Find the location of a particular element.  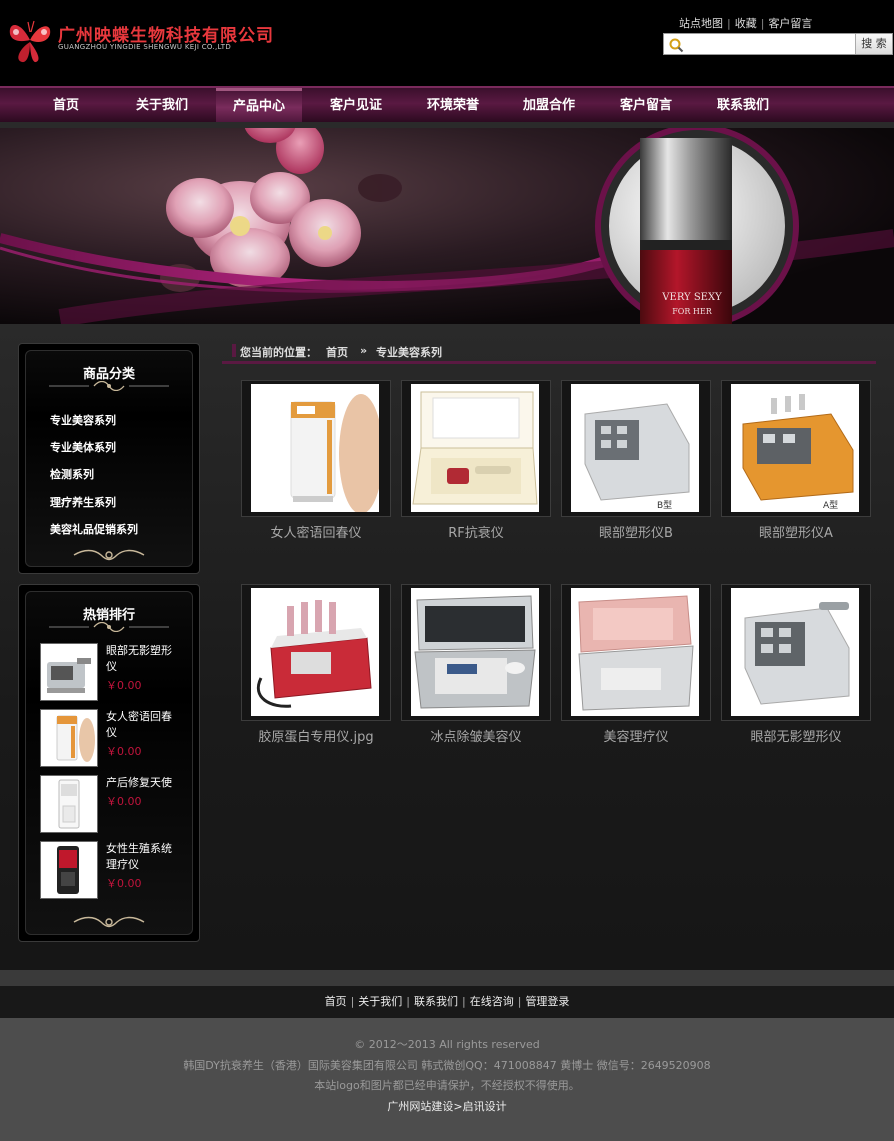

bookmark-link: 收藏 is located at coordinates (746, 23).